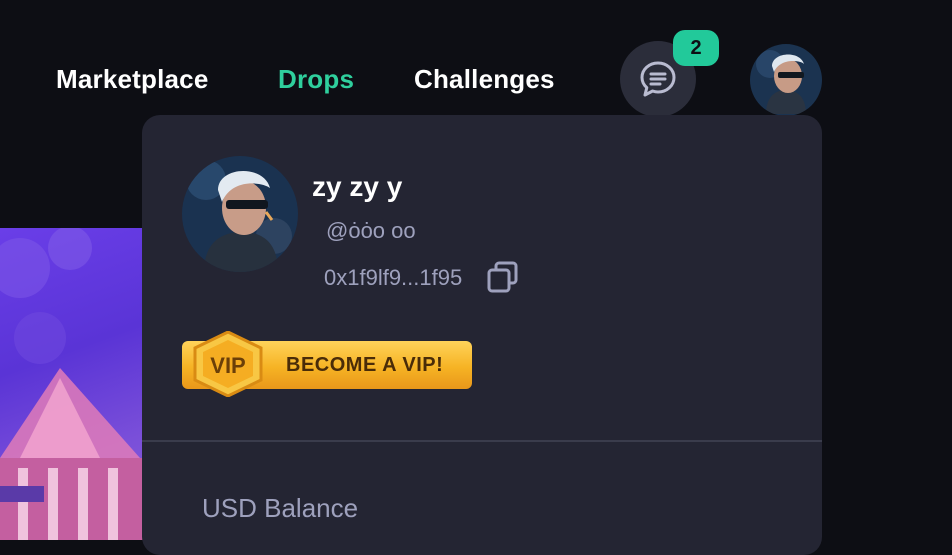 The height and width of the screenshot is (555, 952). I want to click on copy-icon, so click(502, 277).